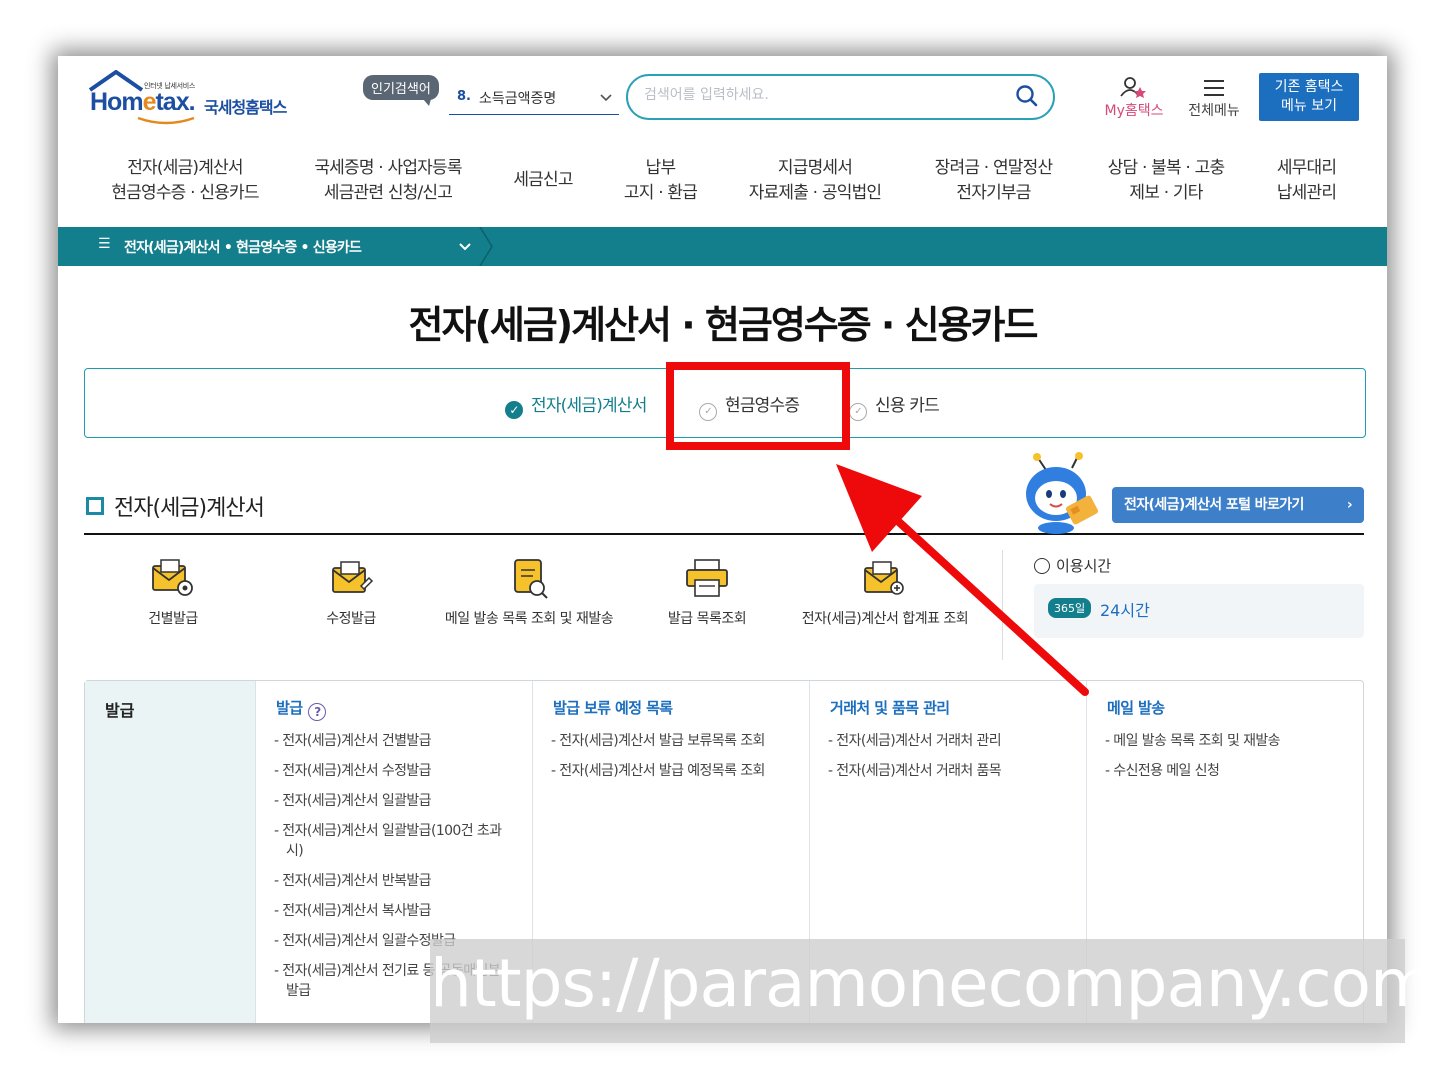 The width and height of the screenshot is (1445, 1083). What do you see at coordinates (245, 107) in the screenshot?
I see `logo-korean: 국세청홈택스` at bounding box center [245, 107].